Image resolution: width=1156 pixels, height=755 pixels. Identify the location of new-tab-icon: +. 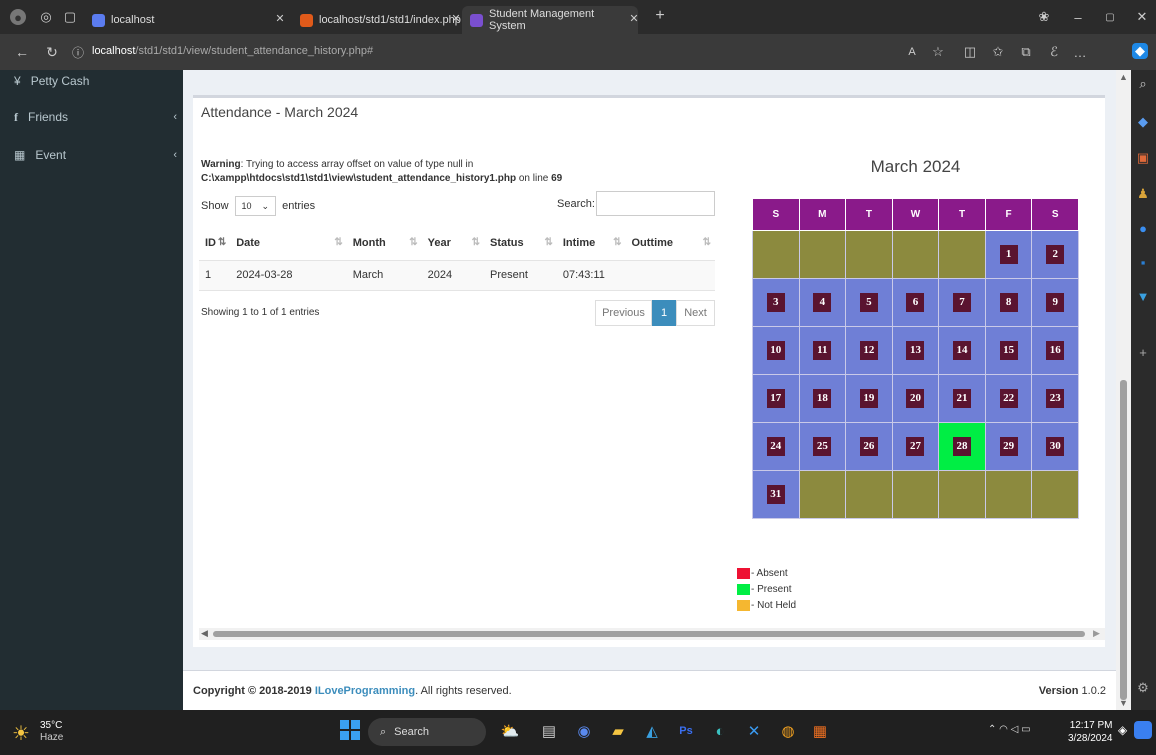
(660, 15).